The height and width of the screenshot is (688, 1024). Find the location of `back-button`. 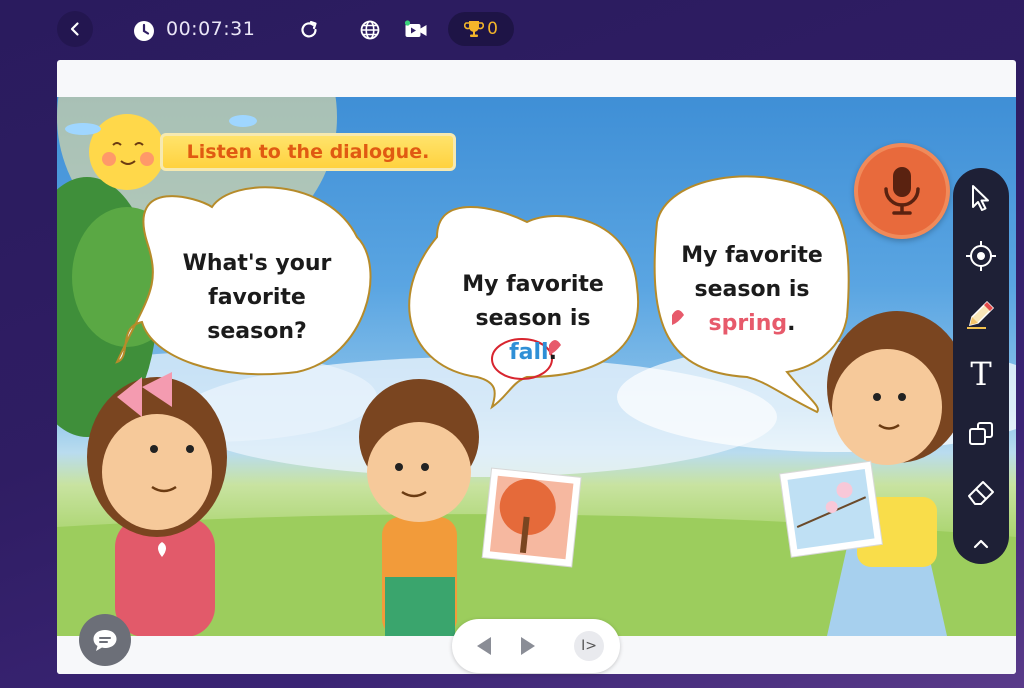

back-button is located at coordinates (75, 29).